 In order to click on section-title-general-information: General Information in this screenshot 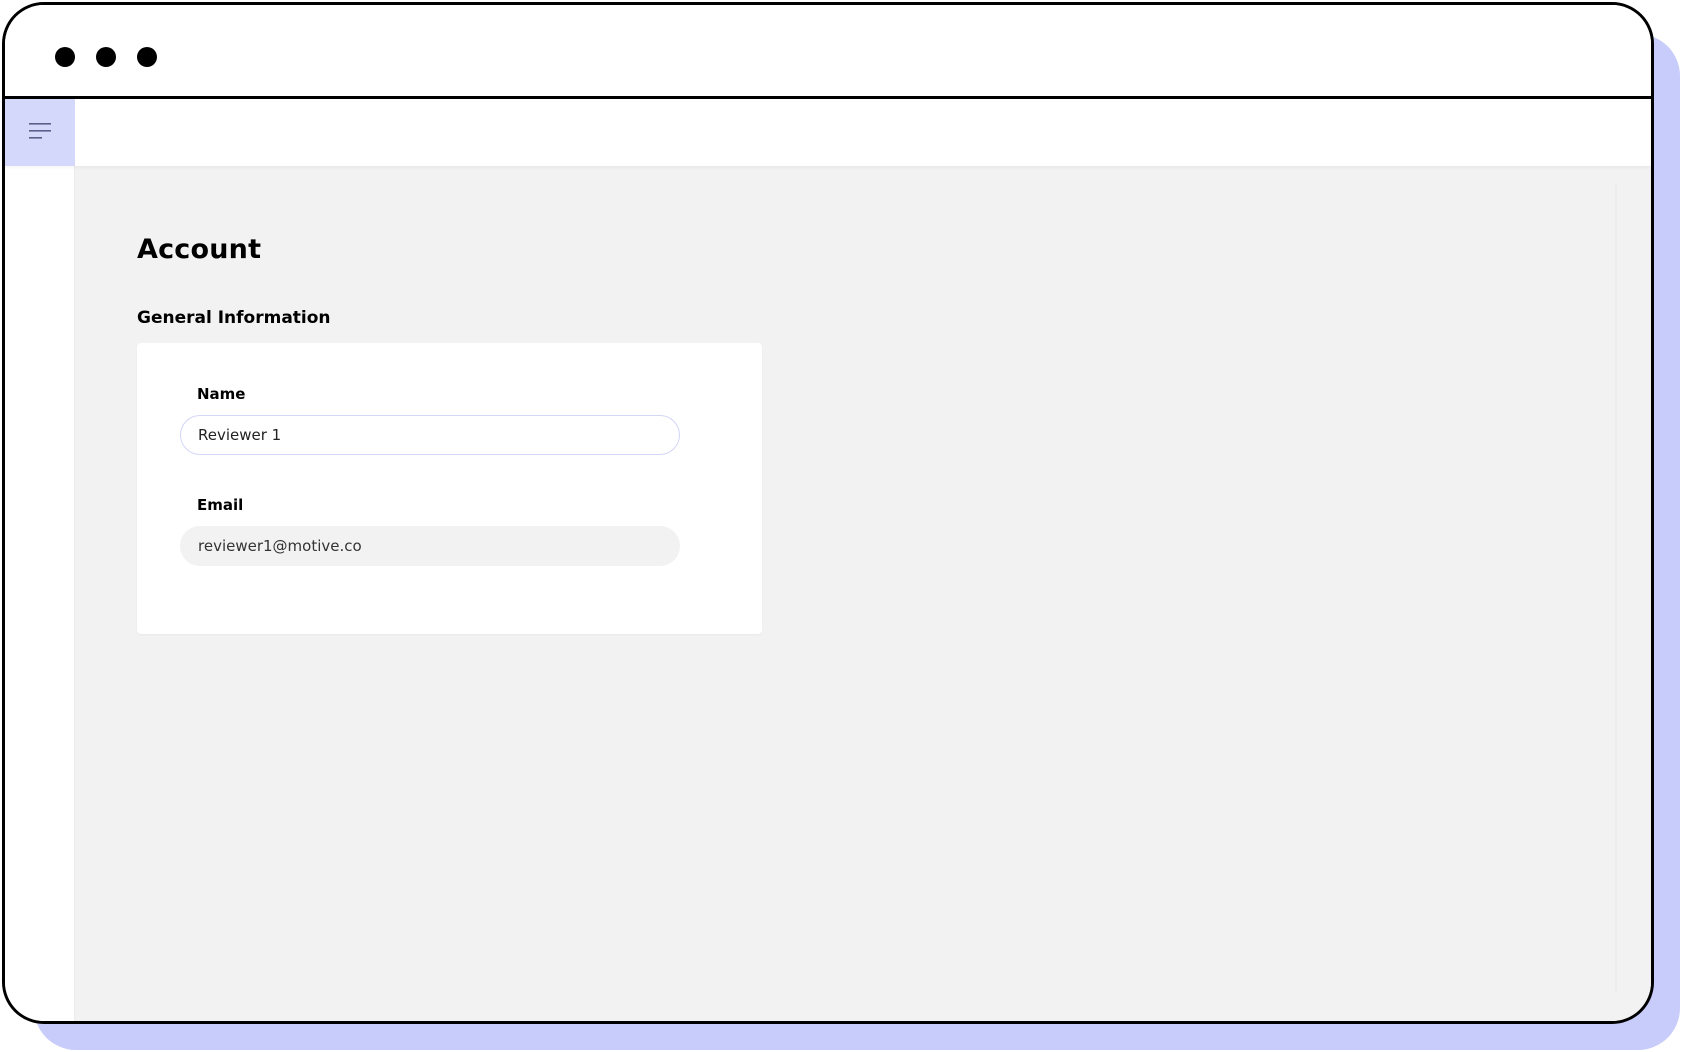, I will do `click(234, 318)`.